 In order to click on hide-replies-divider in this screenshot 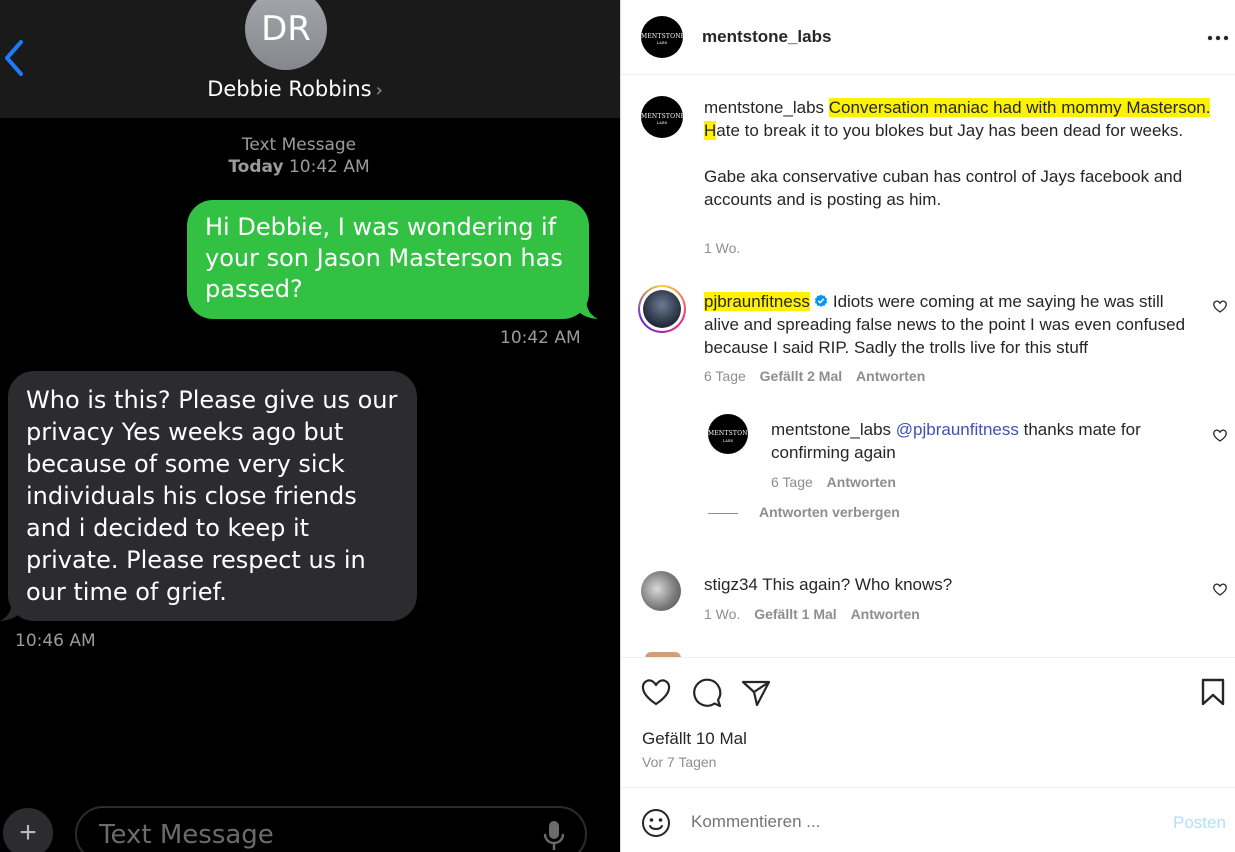, I will do `click(723, 513)`.